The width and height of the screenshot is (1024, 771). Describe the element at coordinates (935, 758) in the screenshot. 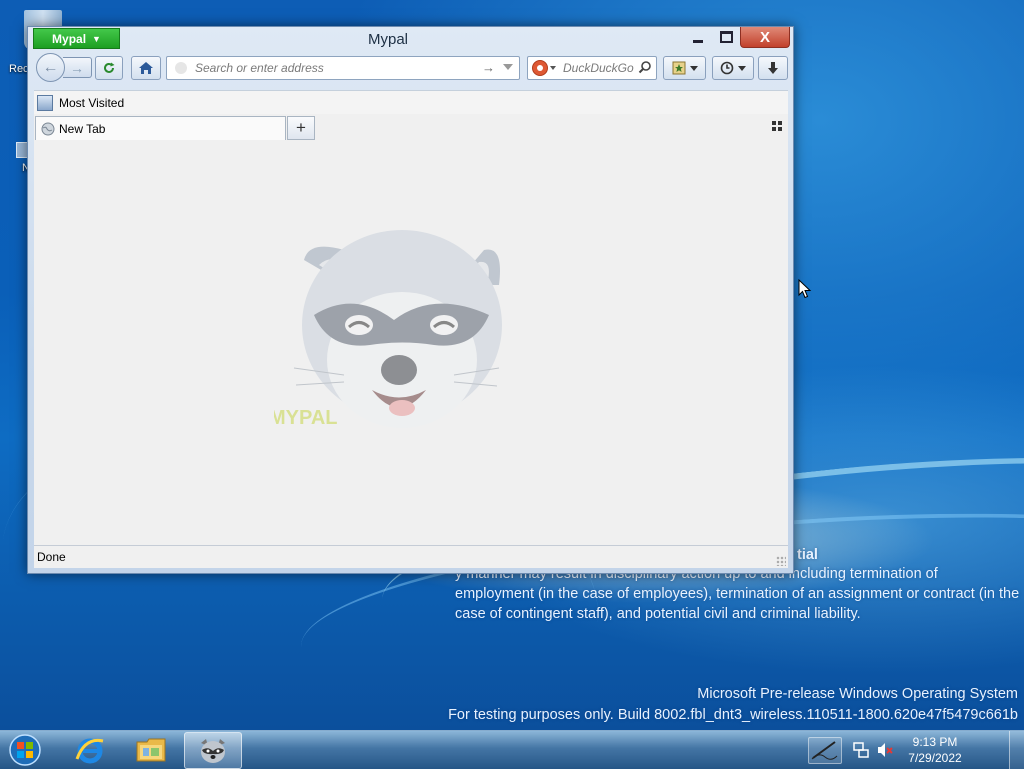

I see `clock-date: 7/29/2022` at that location.